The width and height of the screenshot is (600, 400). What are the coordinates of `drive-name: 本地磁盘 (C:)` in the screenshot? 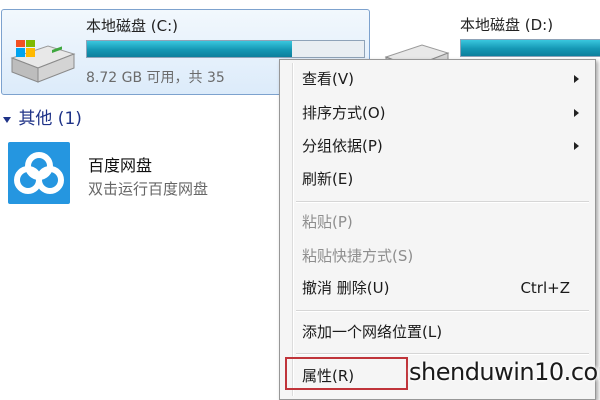 It's located at (132, 26).